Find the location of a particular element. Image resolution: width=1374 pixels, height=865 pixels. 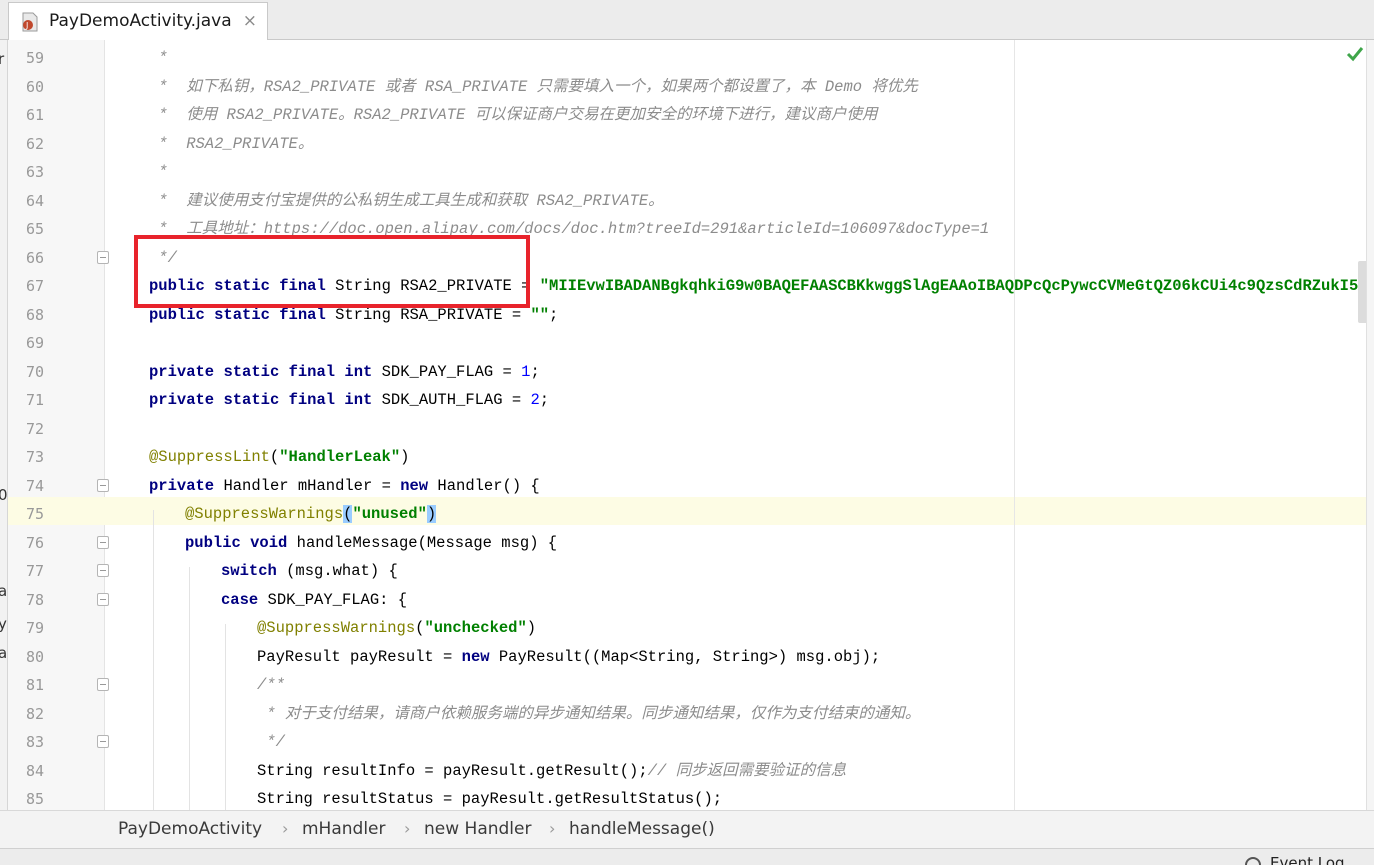

tab-paydemoactivity: J PayDemoActivity.java × is located at coordinates (138, 21).